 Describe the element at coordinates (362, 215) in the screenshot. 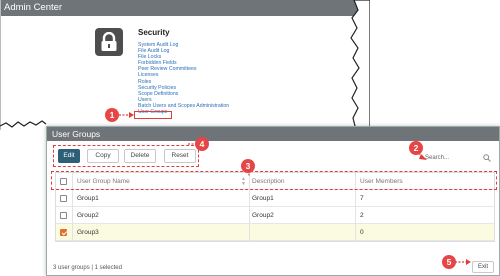

I see `group-members: 2` at that location.